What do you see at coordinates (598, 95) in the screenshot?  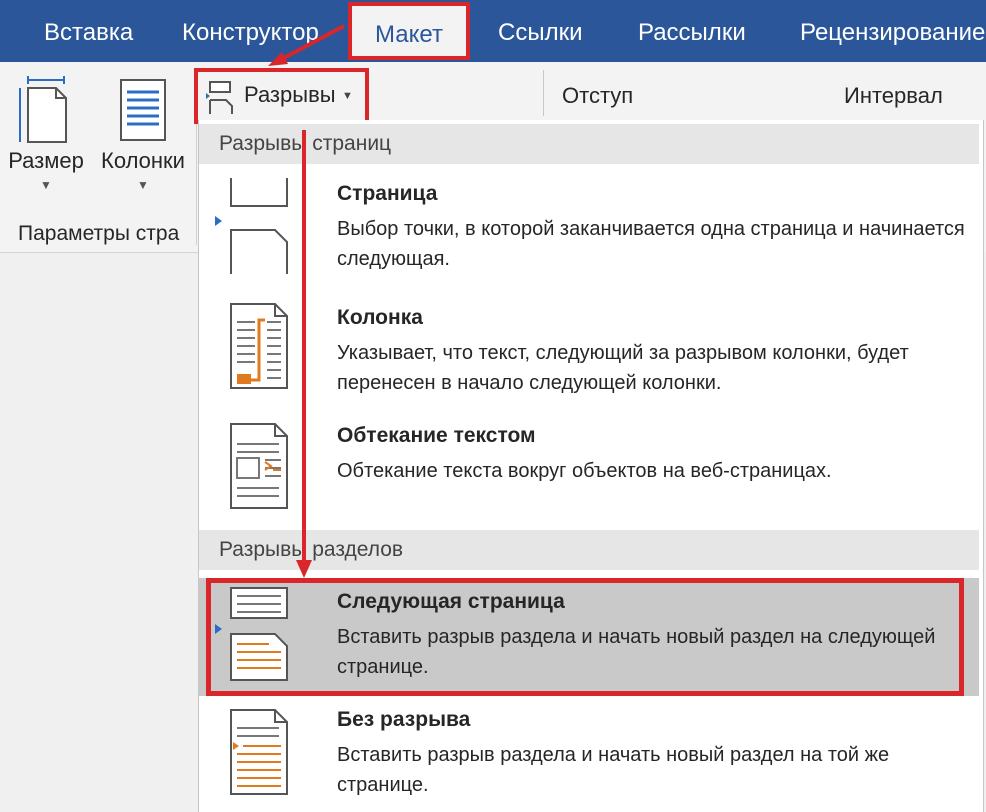 I see `indent-label: Отступ` at bounding box center [598, 95].